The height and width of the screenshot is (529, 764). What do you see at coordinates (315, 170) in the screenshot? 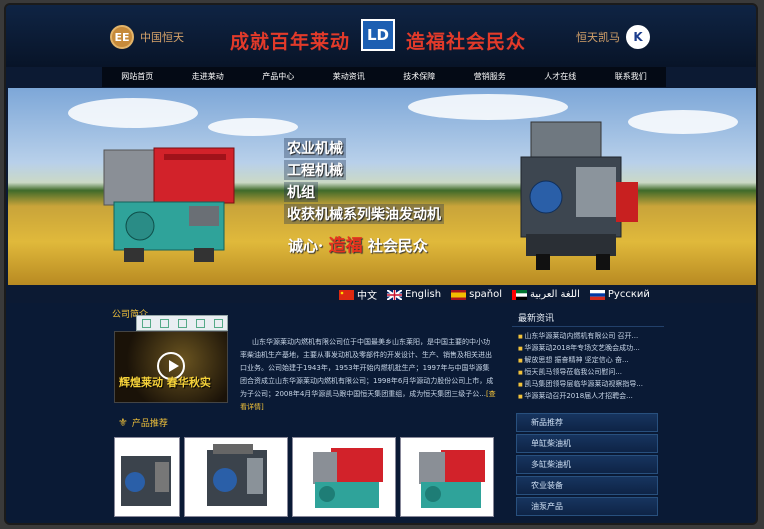
I see `banner-line: 工程机械` at bounding box center [315, 170].